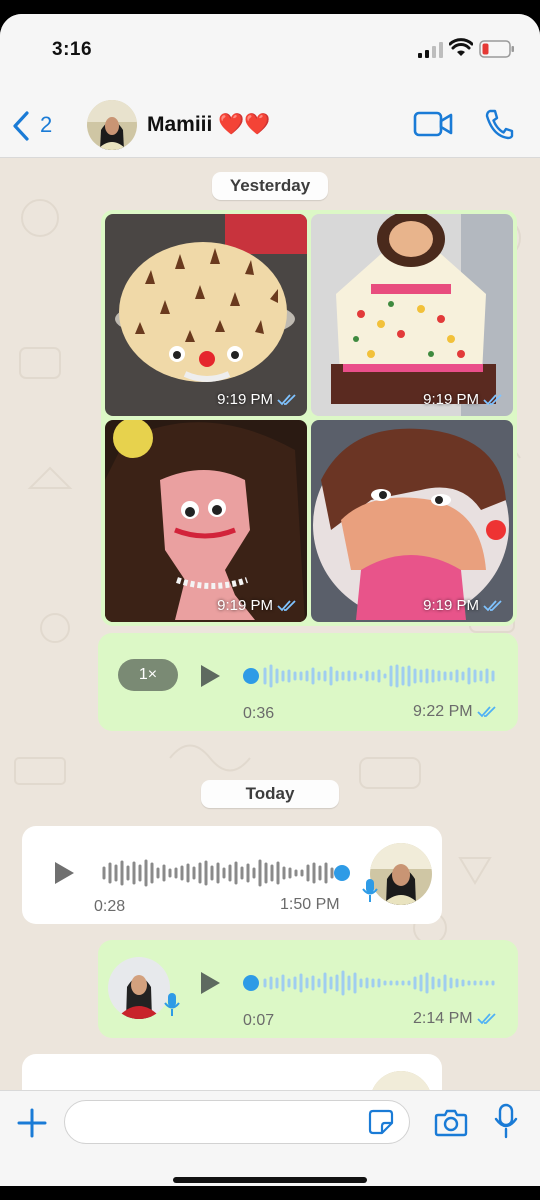 Image resolution: width=540 pixels, height=1200 pixels. What do you see at coordinates (110, 906) in the screenshot?
I see `voice-duration: 0:28` at bounding box center [110, 906].